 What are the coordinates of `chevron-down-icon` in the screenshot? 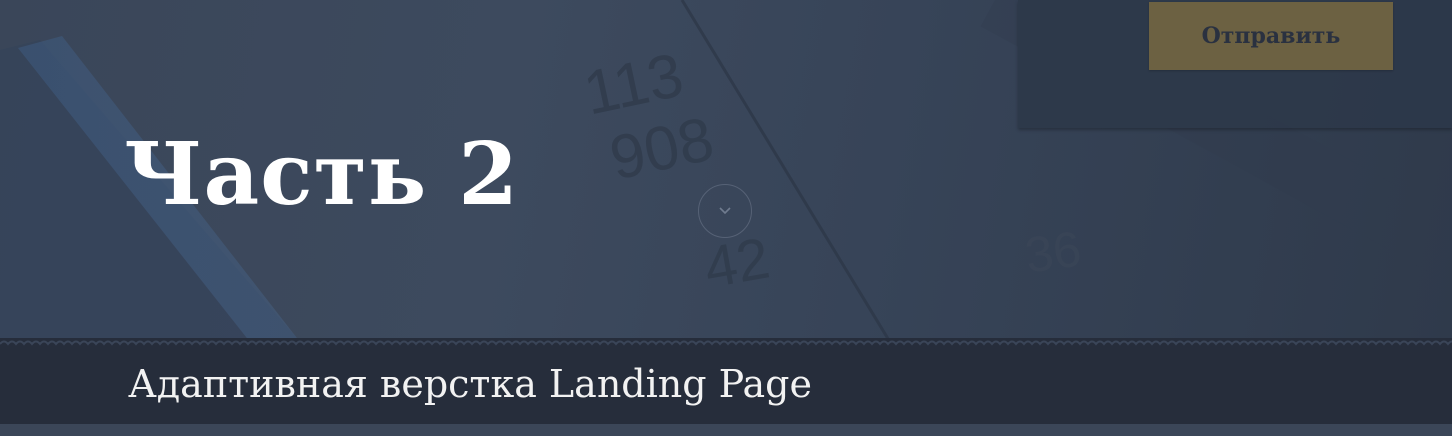 It's located at (725, 211).